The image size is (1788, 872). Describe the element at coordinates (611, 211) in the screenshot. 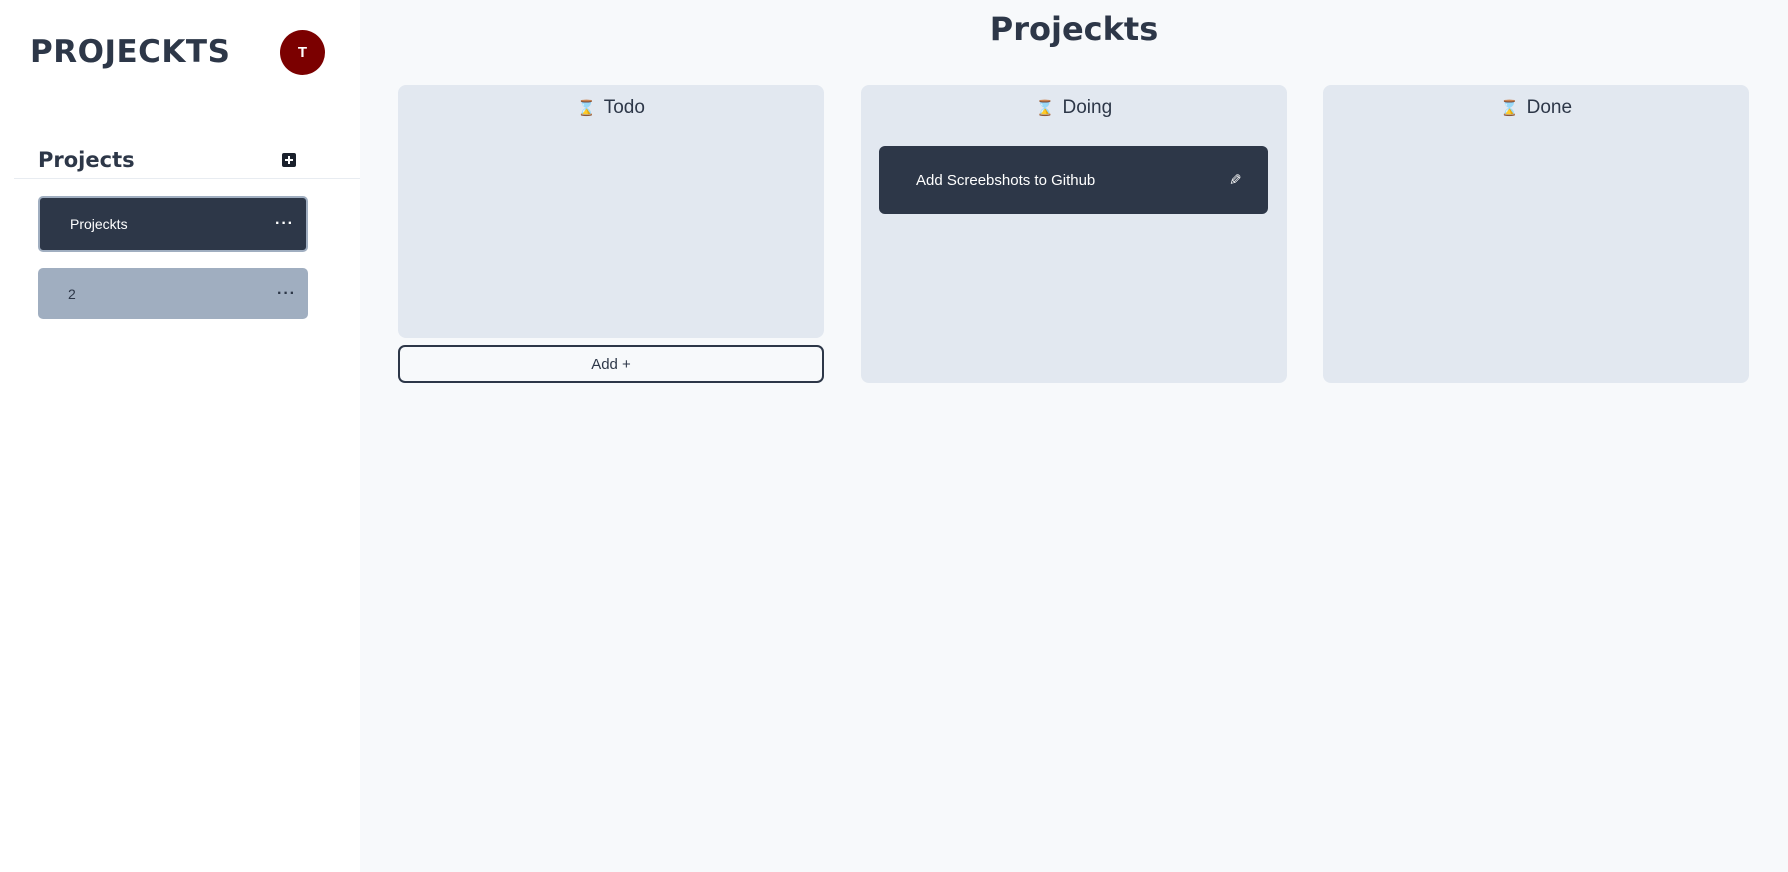

I see `column-todo: ⌛ Todo` at that location.